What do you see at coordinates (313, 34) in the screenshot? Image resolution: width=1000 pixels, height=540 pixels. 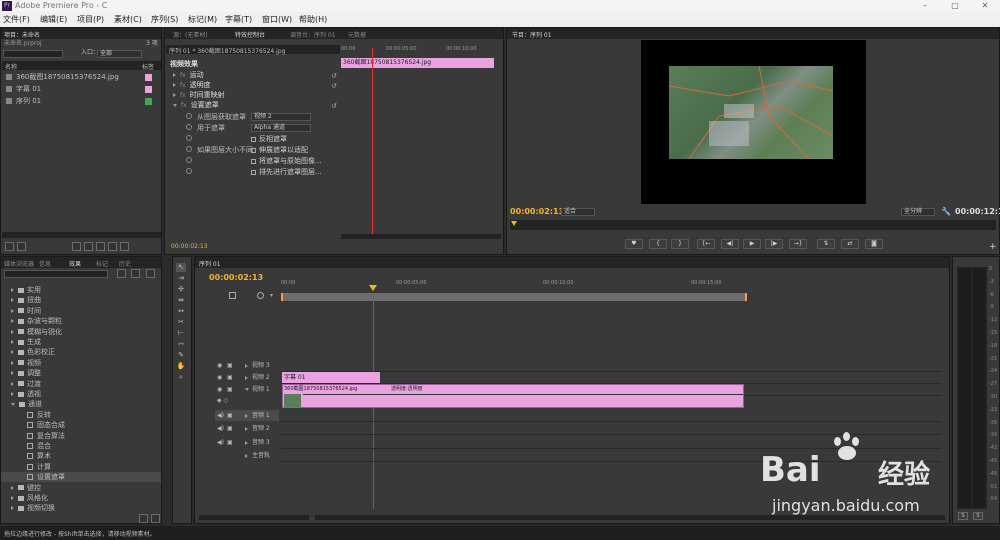 I see `tab-2: 调音台：序列 01` at bounding box center [313, 34].